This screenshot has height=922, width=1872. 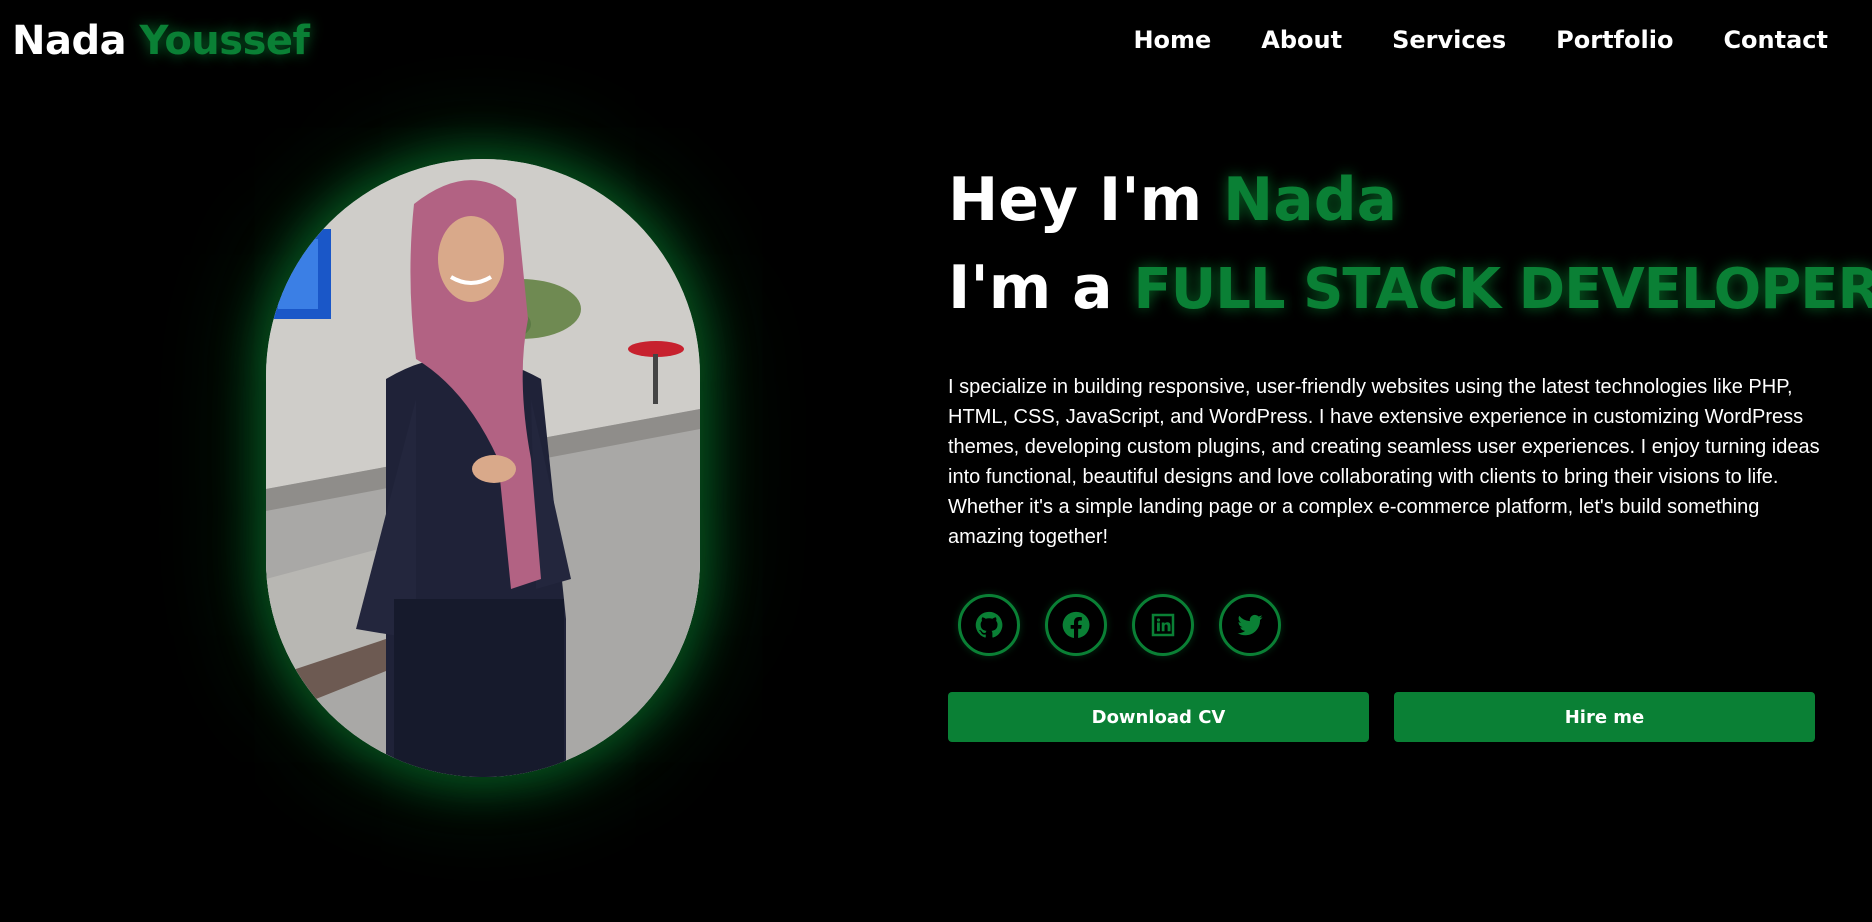 What do you see at coordinates (1075, 200) in the screenshot?
I see `greeting-text: Hey I'm` at bounding box center [1075, 200].